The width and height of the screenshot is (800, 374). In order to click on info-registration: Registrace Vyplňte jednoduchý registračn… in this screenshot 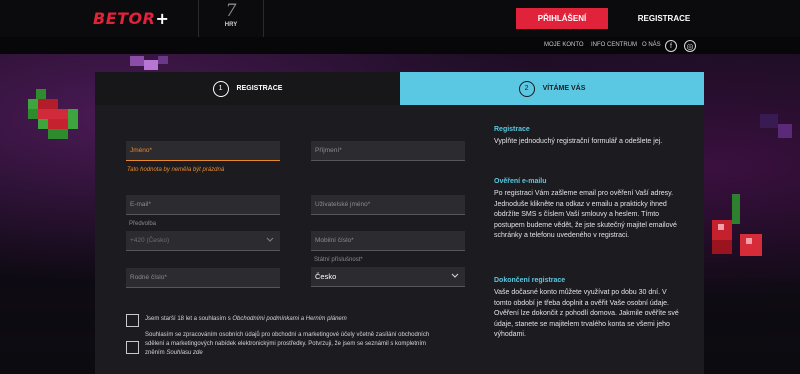, I will do `click(589, 137)`.